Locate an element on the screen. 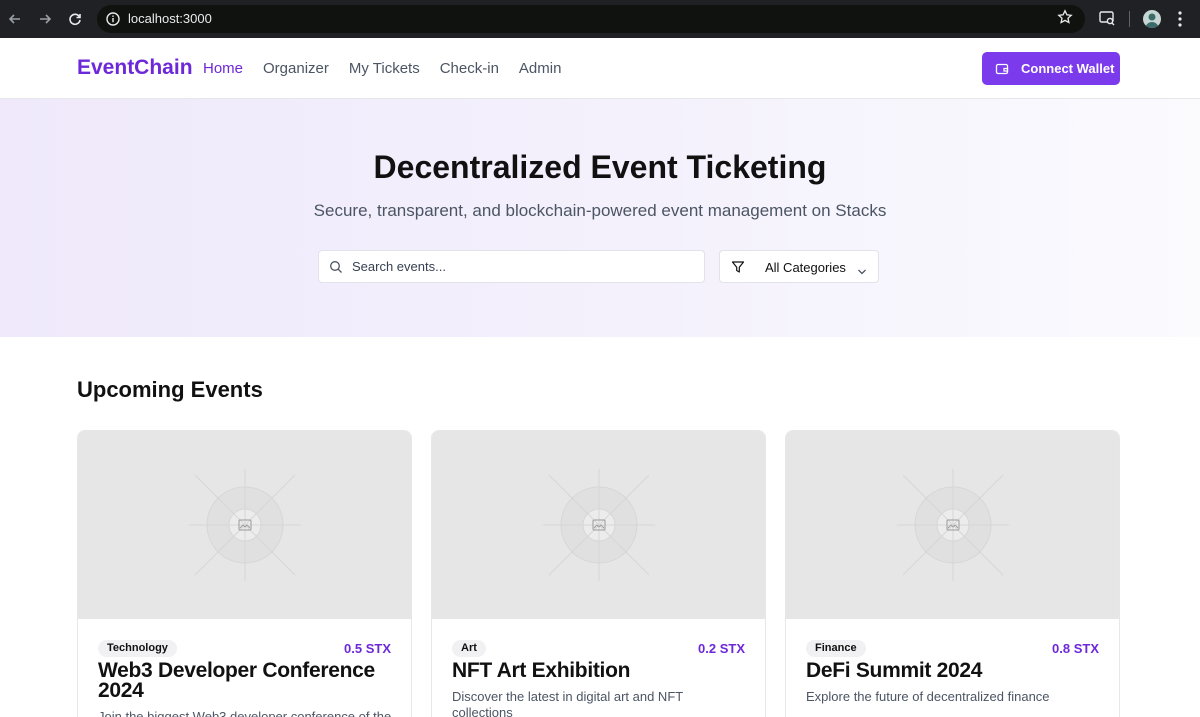  more-icon is located at coordinates (1180, 19).